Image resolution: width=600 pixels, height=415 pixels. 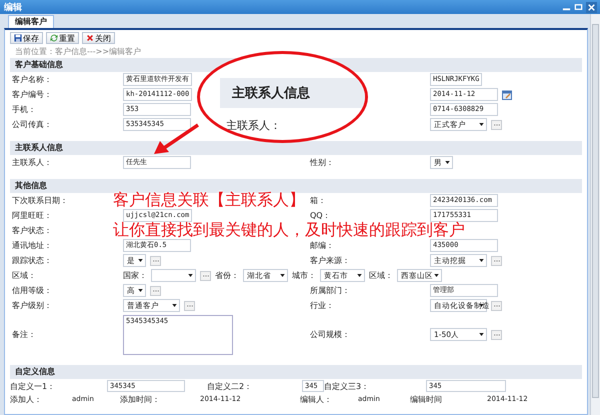 I want to click on field-label: 阿里旺旺：, so click(x=32, y=215).